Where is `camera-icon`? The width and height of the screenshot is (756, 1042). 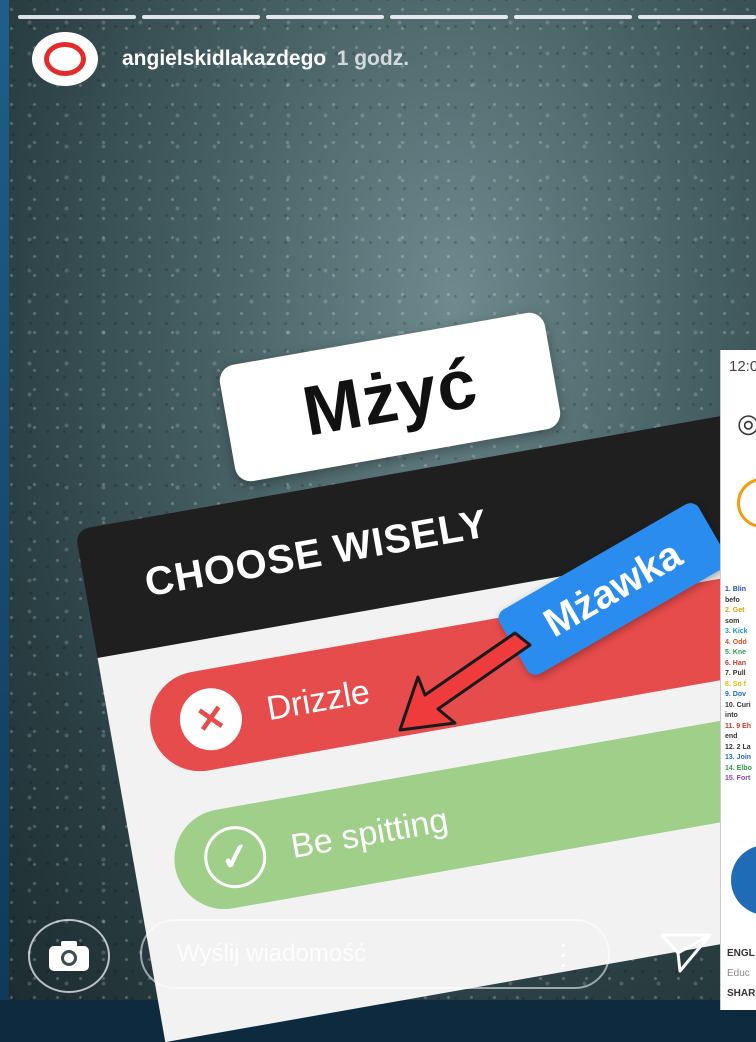 camera-icon is located at coordinates (69, 956).